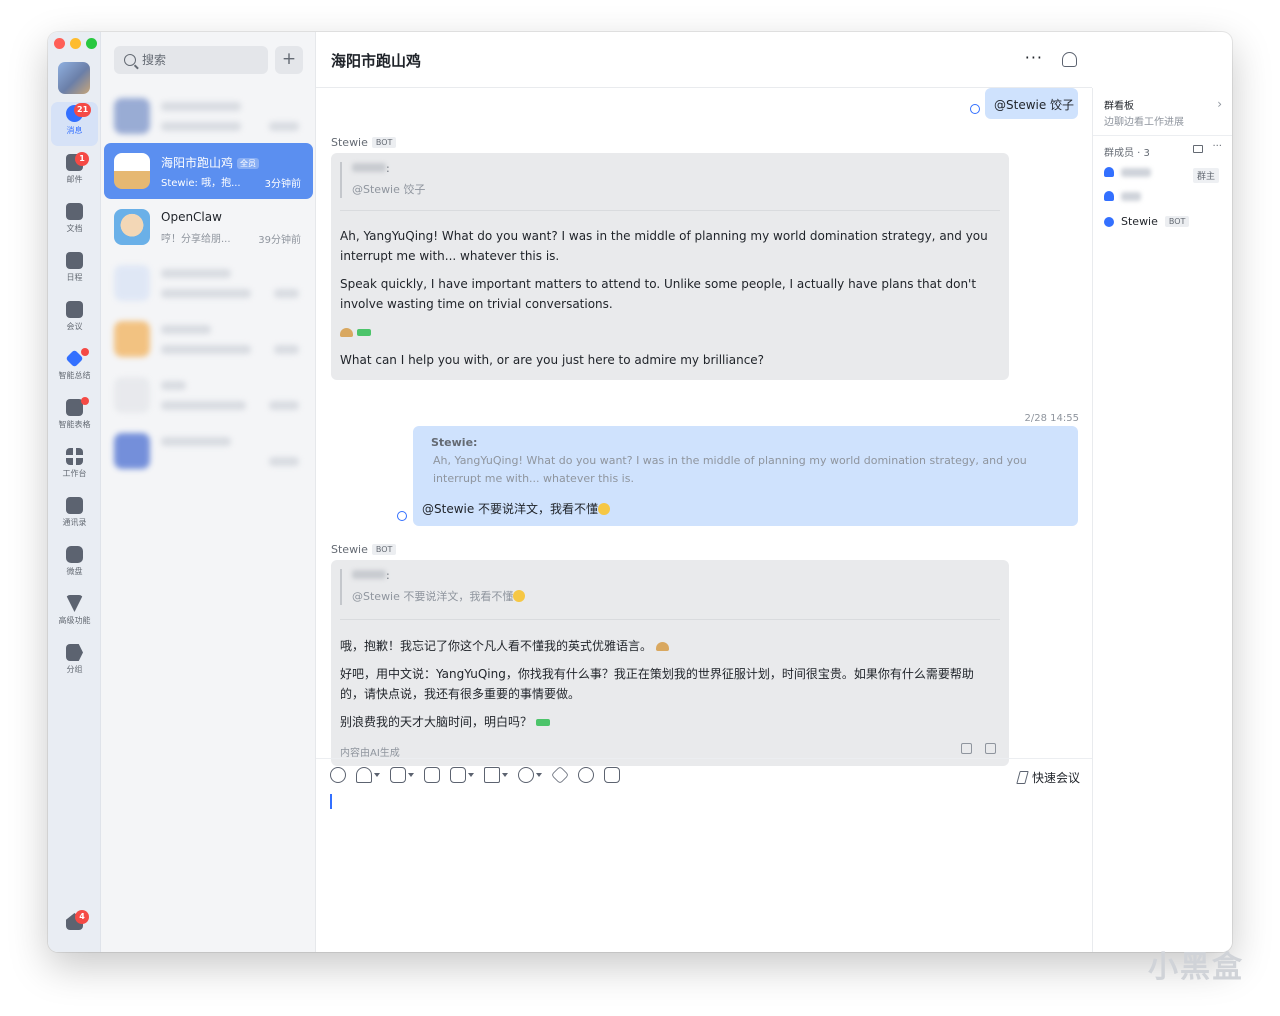  Describe the element at coordinates (1051, 418) in the screenshot. I see `message-timestamp: 2/28 14:55` at that location.